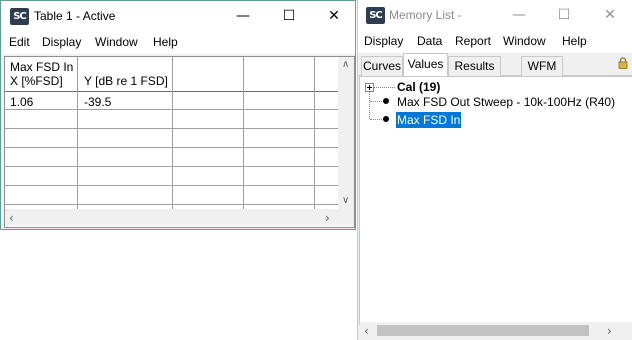 The width and height of the screenshot is (632, 340). I want to click on column-header-x-line1: Max FSD In, so click(41, 67).